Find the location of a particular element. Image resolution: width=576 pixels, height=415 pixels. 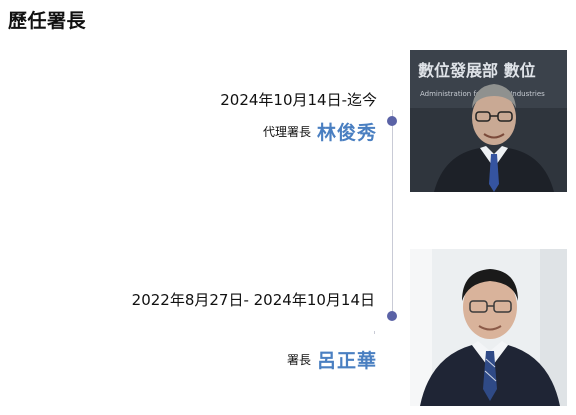

director-entry: 代理署長 林俊秀 is located at coordinates (320, 131).